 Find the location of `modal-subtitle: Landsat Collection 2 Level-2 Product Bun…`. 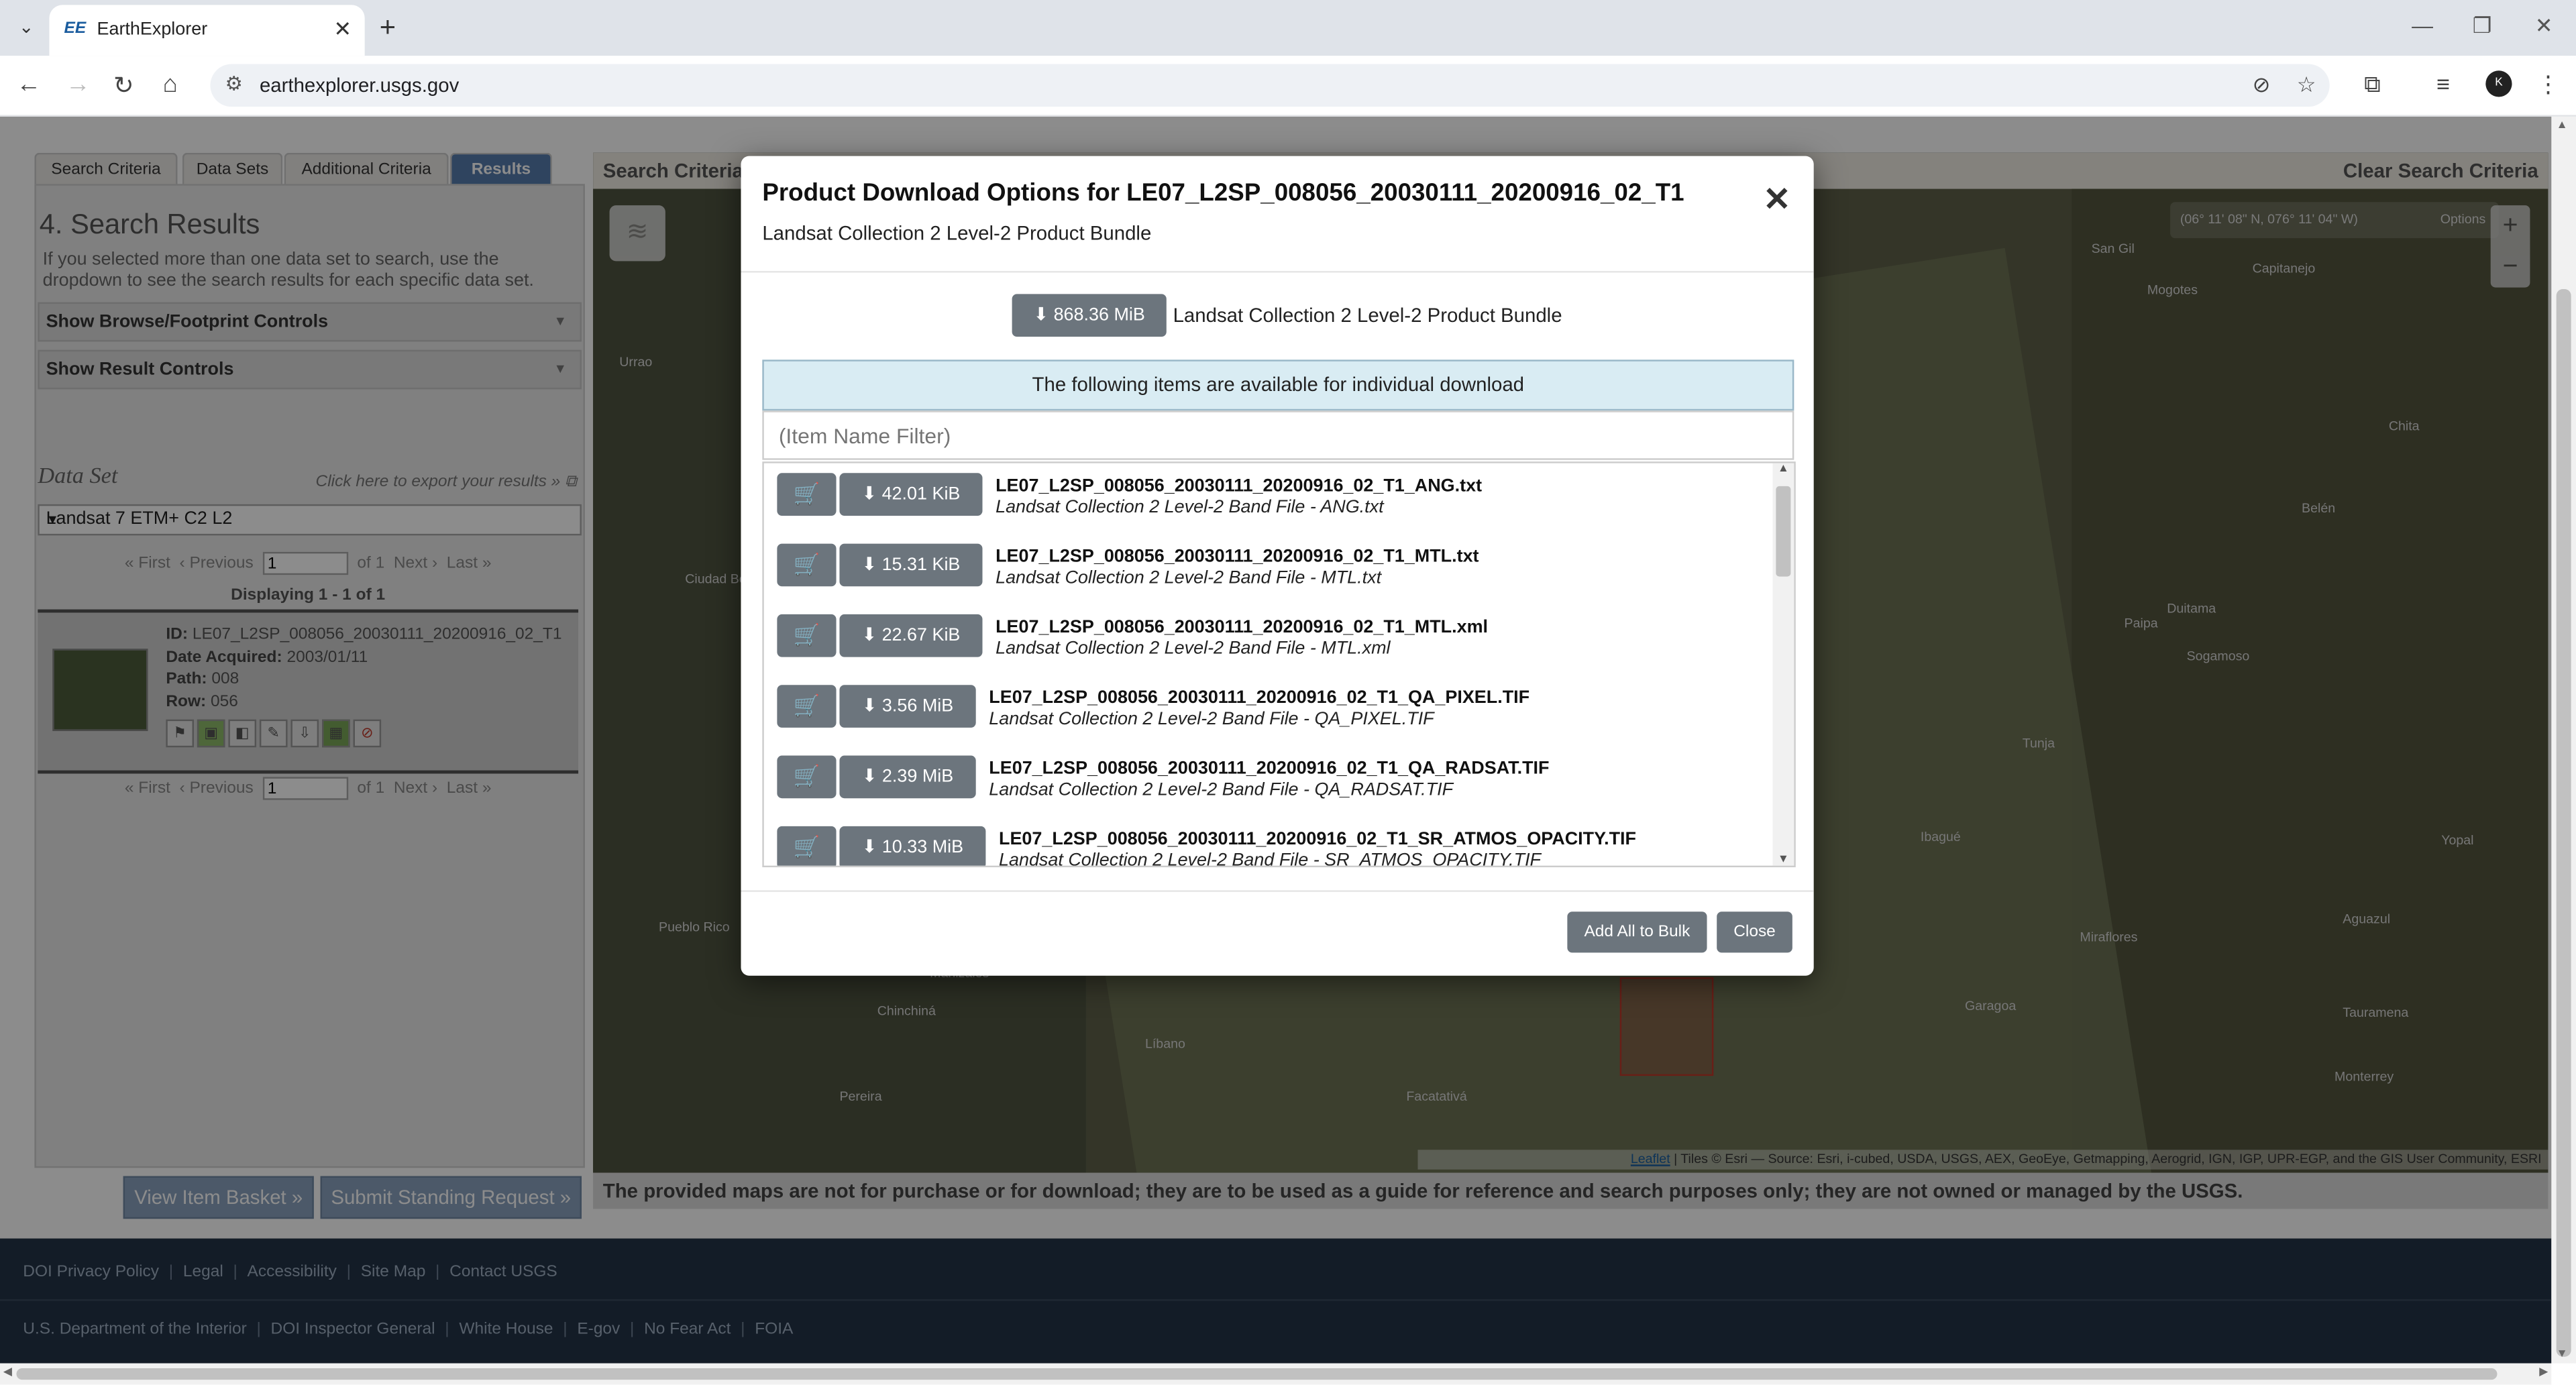

modal-subtitle: Landsat Collection 2 Level-2 Product Bun… is located at coordinates (957, 233).